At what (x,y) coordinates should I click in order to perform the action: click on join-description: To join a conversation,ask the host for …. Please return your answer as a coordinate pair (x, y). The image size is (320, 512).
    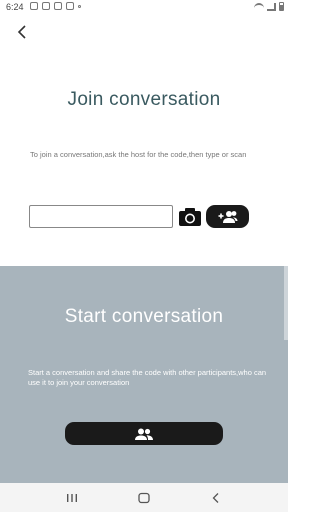
    Looking at the image, I should click on (138, 154).